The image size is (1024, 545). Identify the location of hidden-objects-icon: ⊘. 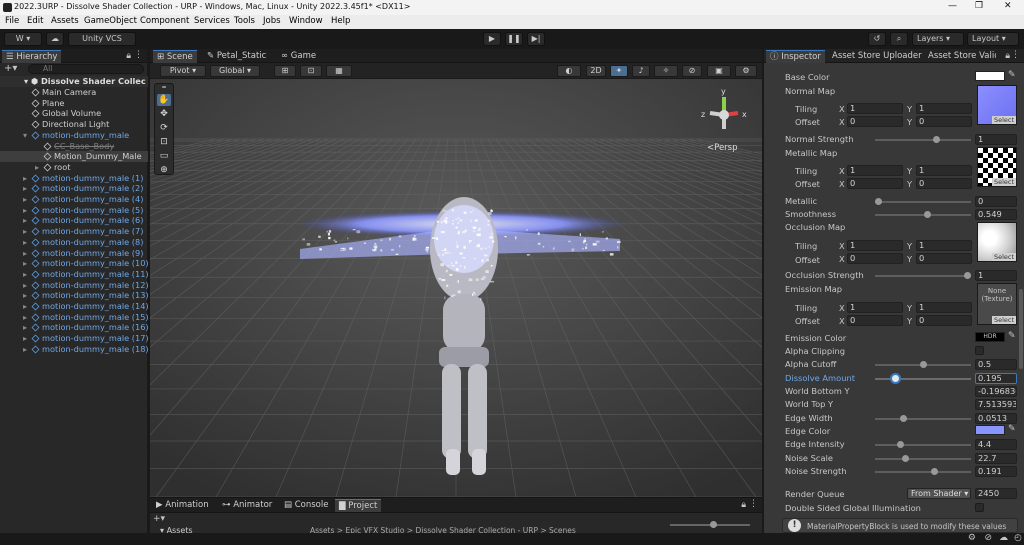
(692, 71).